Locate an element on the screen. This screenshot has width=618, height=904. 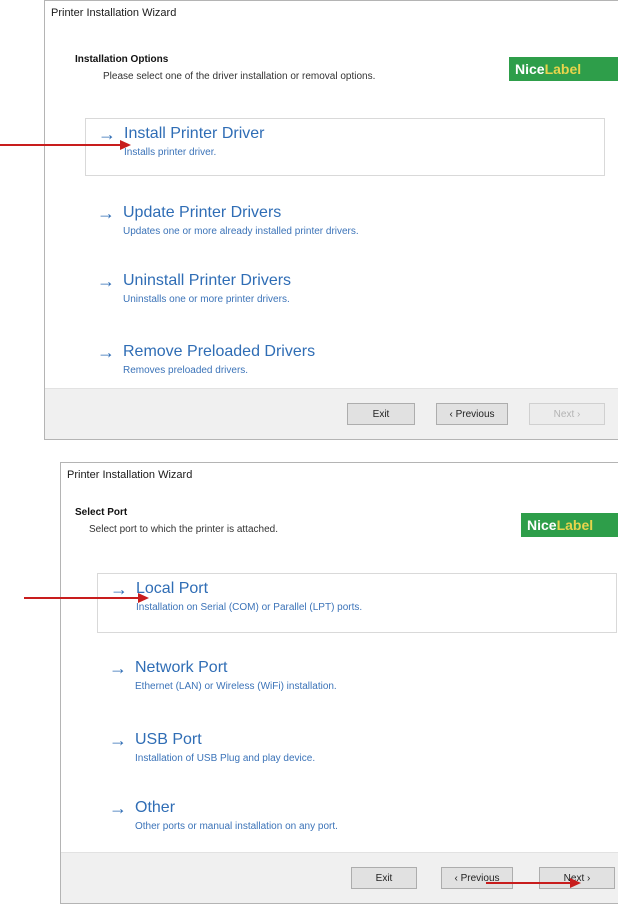
option-title: Other is located at coordinates (155, 807).